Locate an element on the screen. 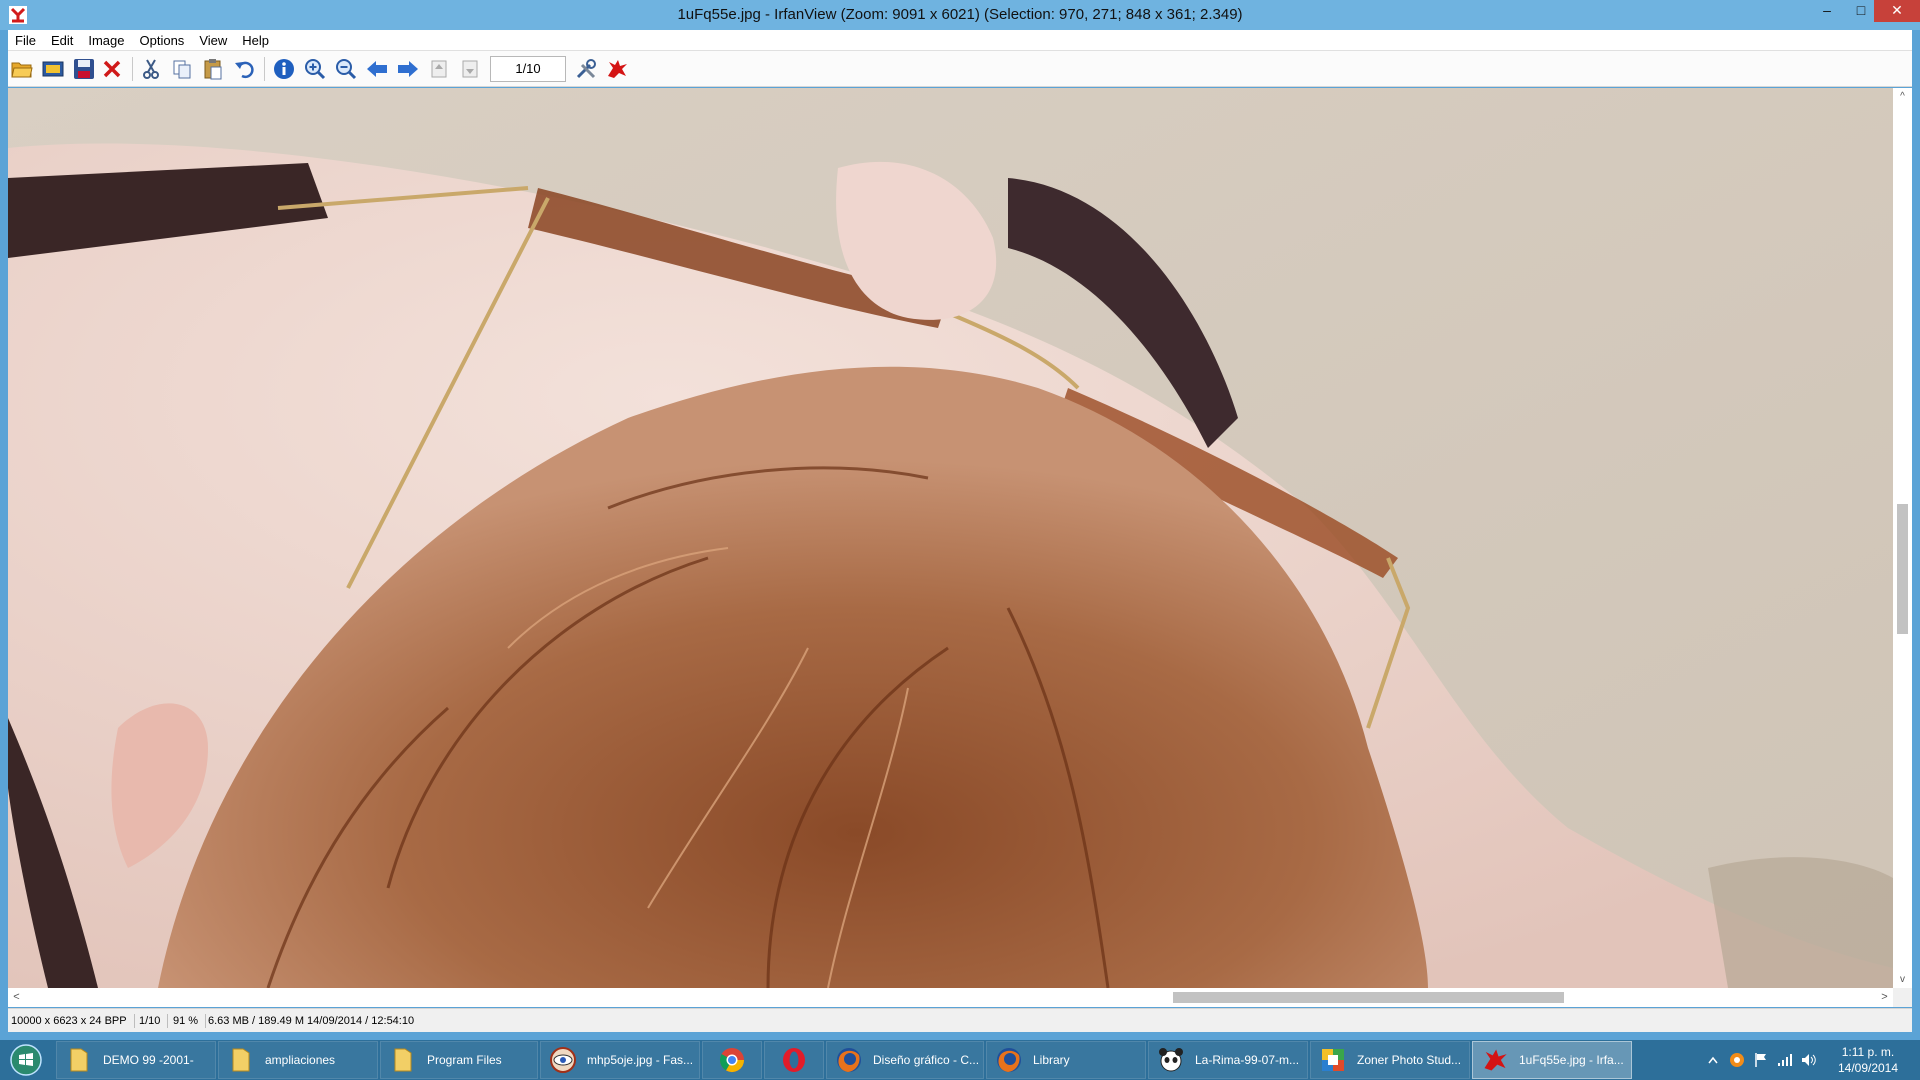 This screenshot has width=1920, height=1080. clock-time: 1:11 p. m. is located at coordinates (1868, 1052).